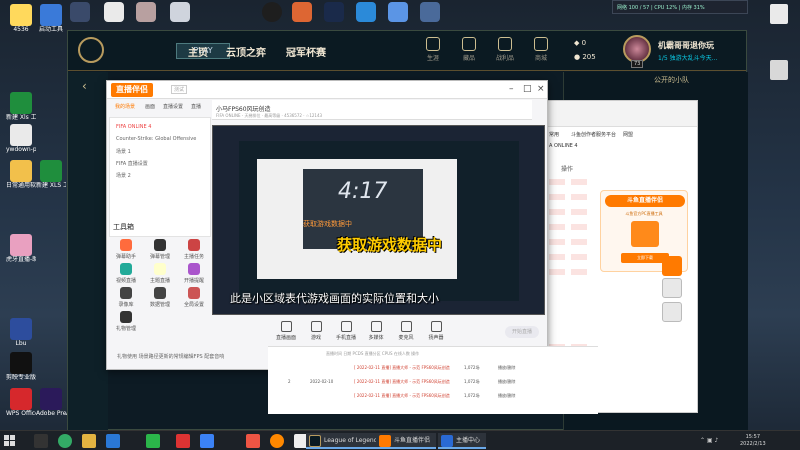 The image size is (800, 450). I want to click on tab-scenes: 我的场景, so click(125, 106).